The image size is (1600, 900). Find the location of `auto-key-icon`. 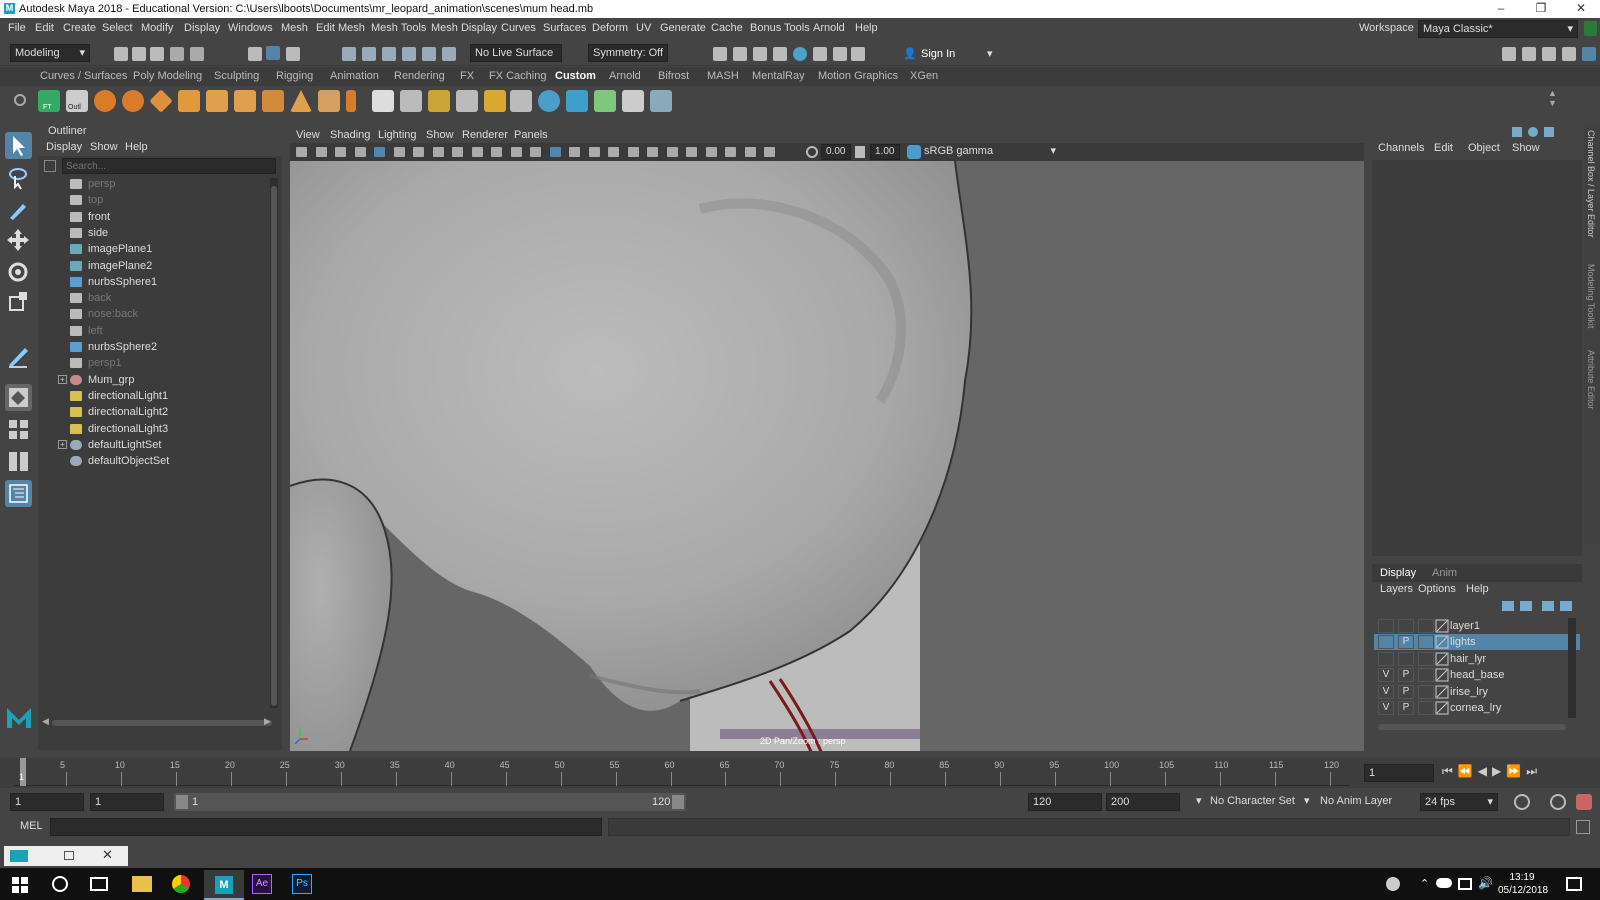

auto-key-icon is located at coordinates (1558, 802).